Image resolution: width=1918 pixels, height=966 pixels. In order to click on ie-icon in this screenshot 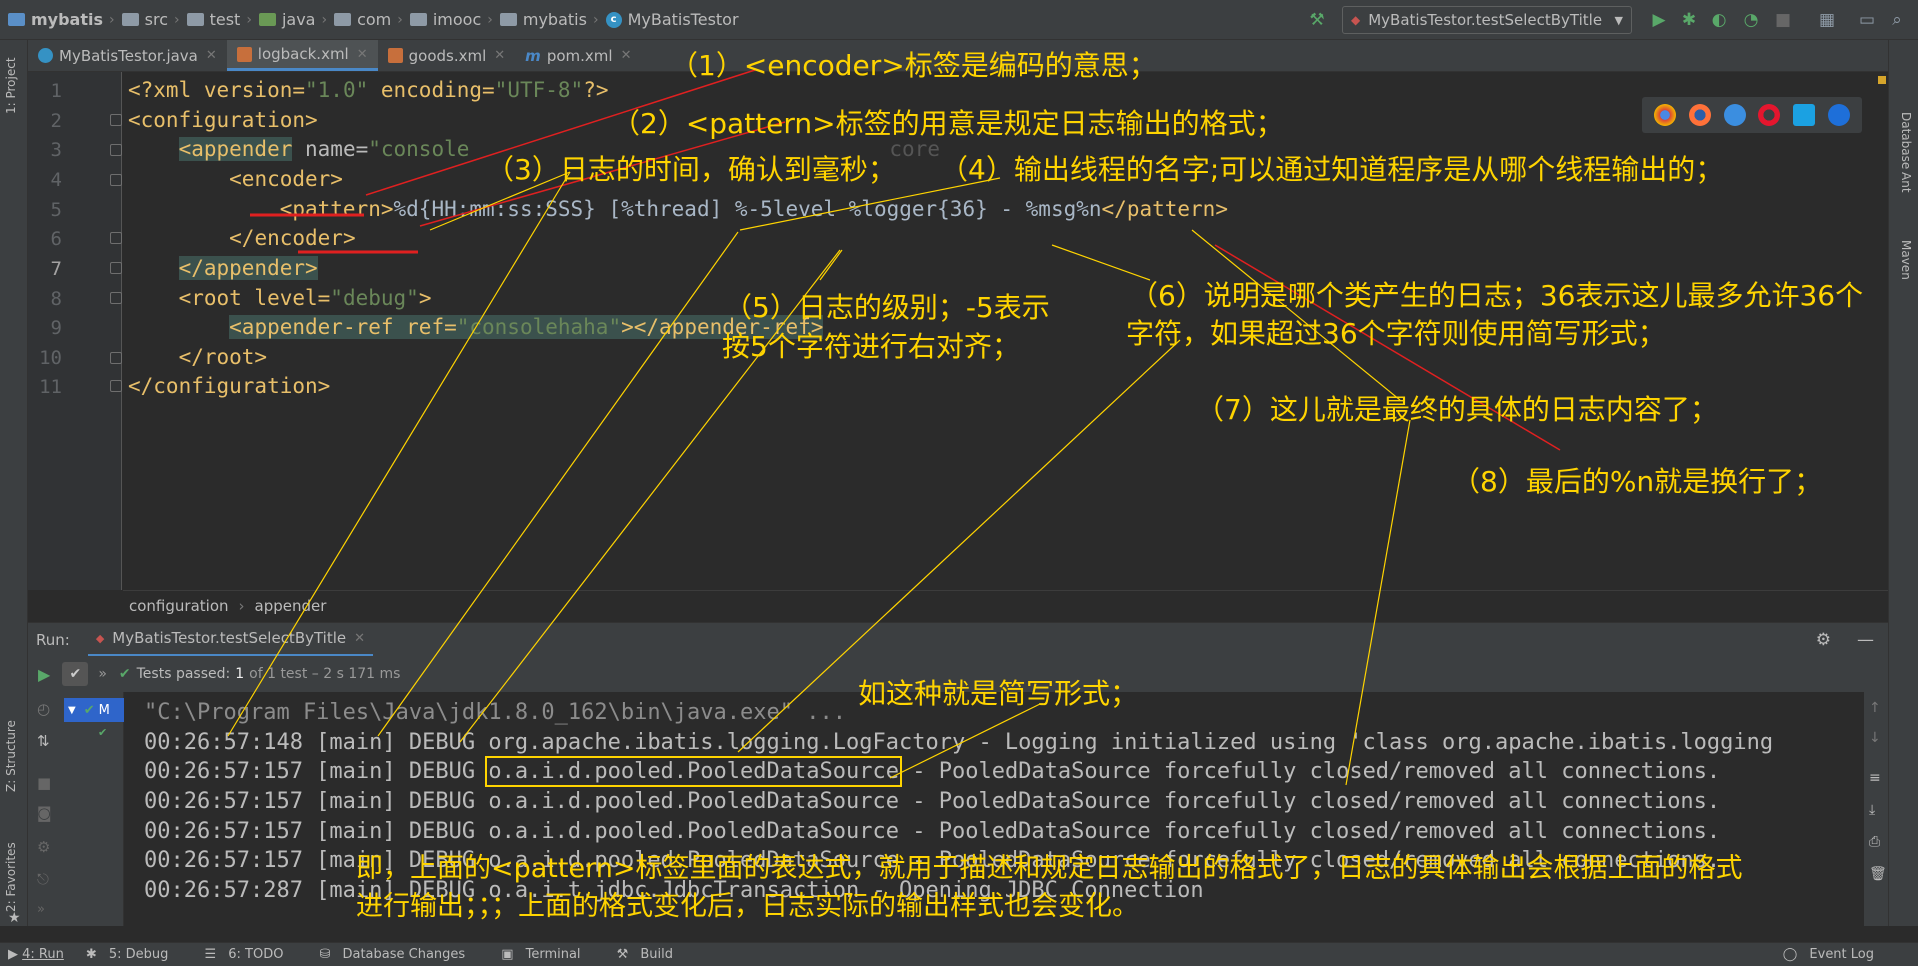, I will do `click(1803, 115)`.